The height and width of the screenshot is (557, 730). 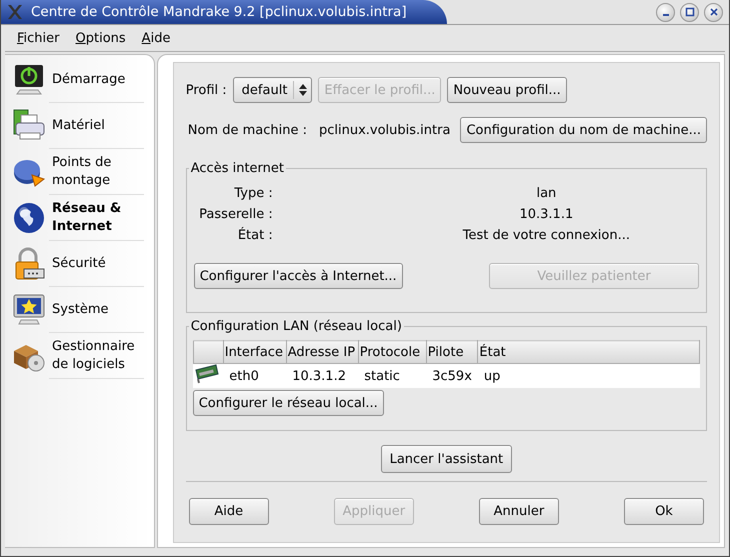 I want to click on field-value: lan, so click(x=545, y=193).